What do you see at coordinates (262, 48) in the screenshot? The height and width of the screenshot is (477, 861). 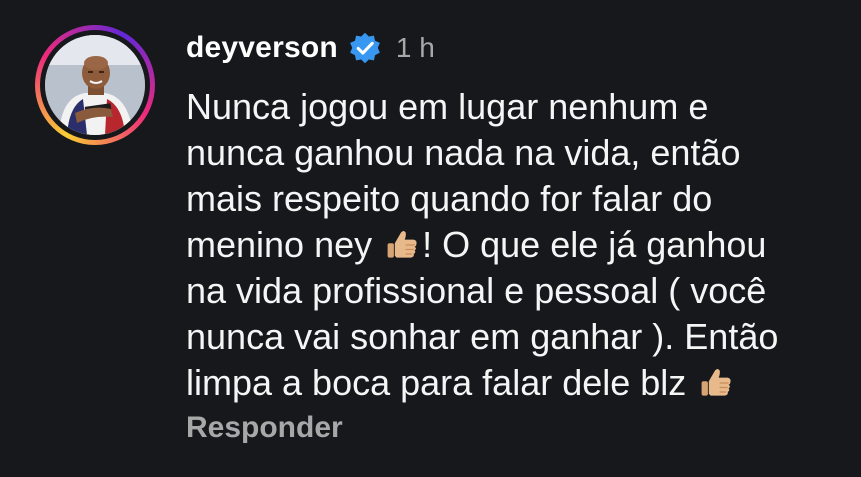 I see `username-link: deyverson` at bounding box center [262, 48].